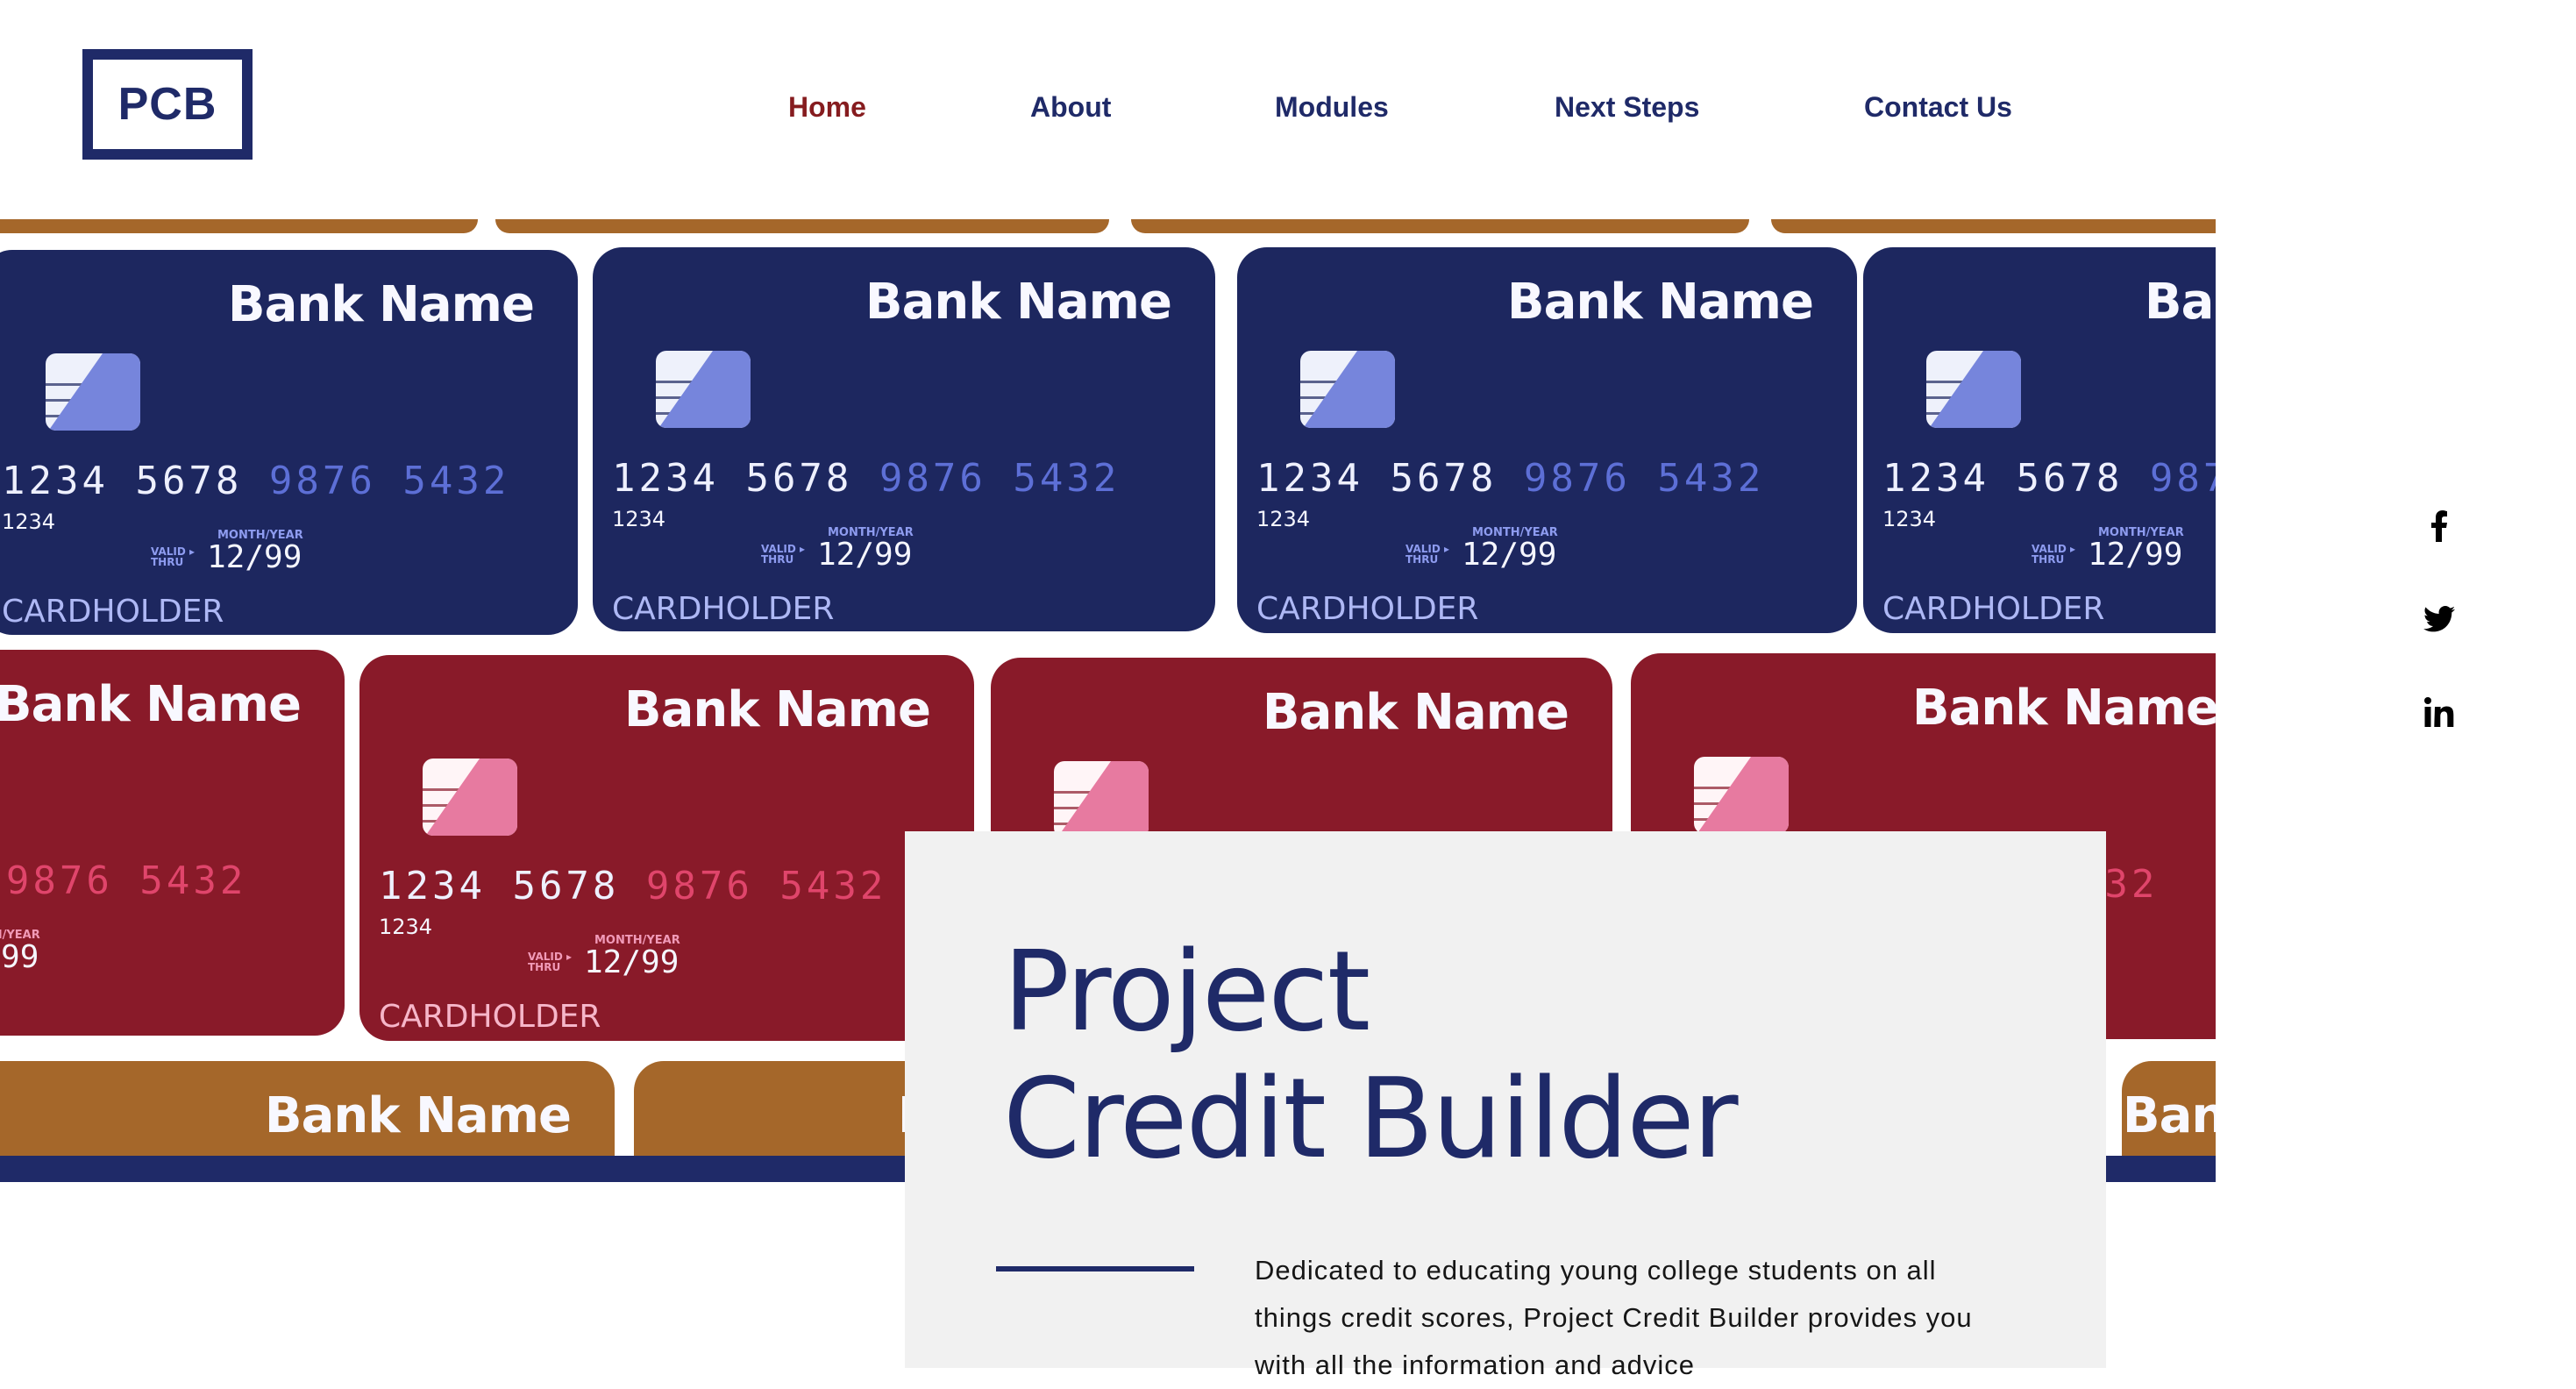 Image resolution: width=2576 pixels, height=1389 pixels. I want to click on nav-contact-us: Contact Us, so click(1938, 107).